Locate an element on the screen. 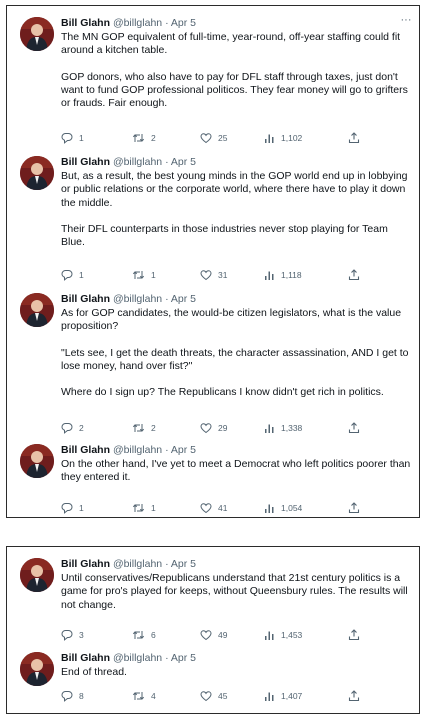  retweet-count: 6 is located at coordinates (153, 635).